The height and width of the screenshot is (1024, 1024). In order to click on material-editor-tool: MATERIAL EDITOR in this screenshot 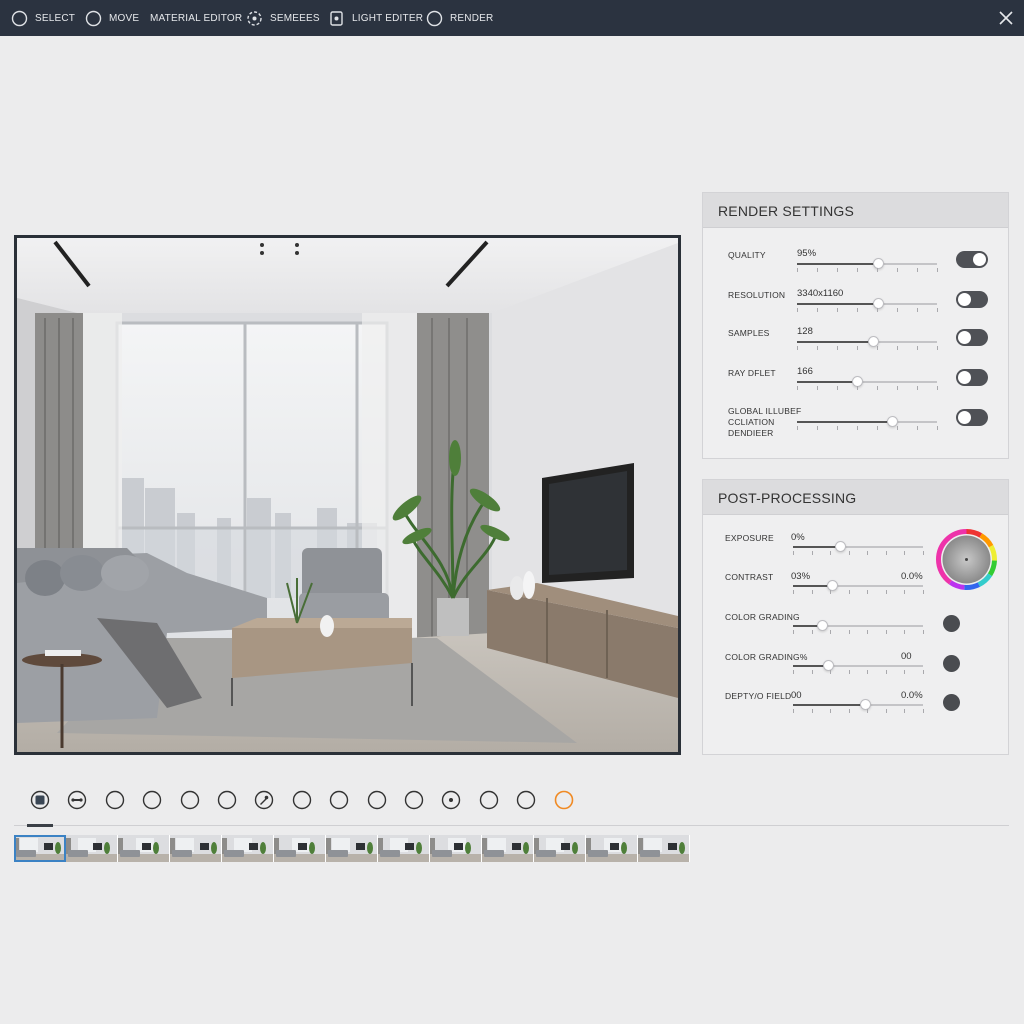, I will do `click(196, 18)`.